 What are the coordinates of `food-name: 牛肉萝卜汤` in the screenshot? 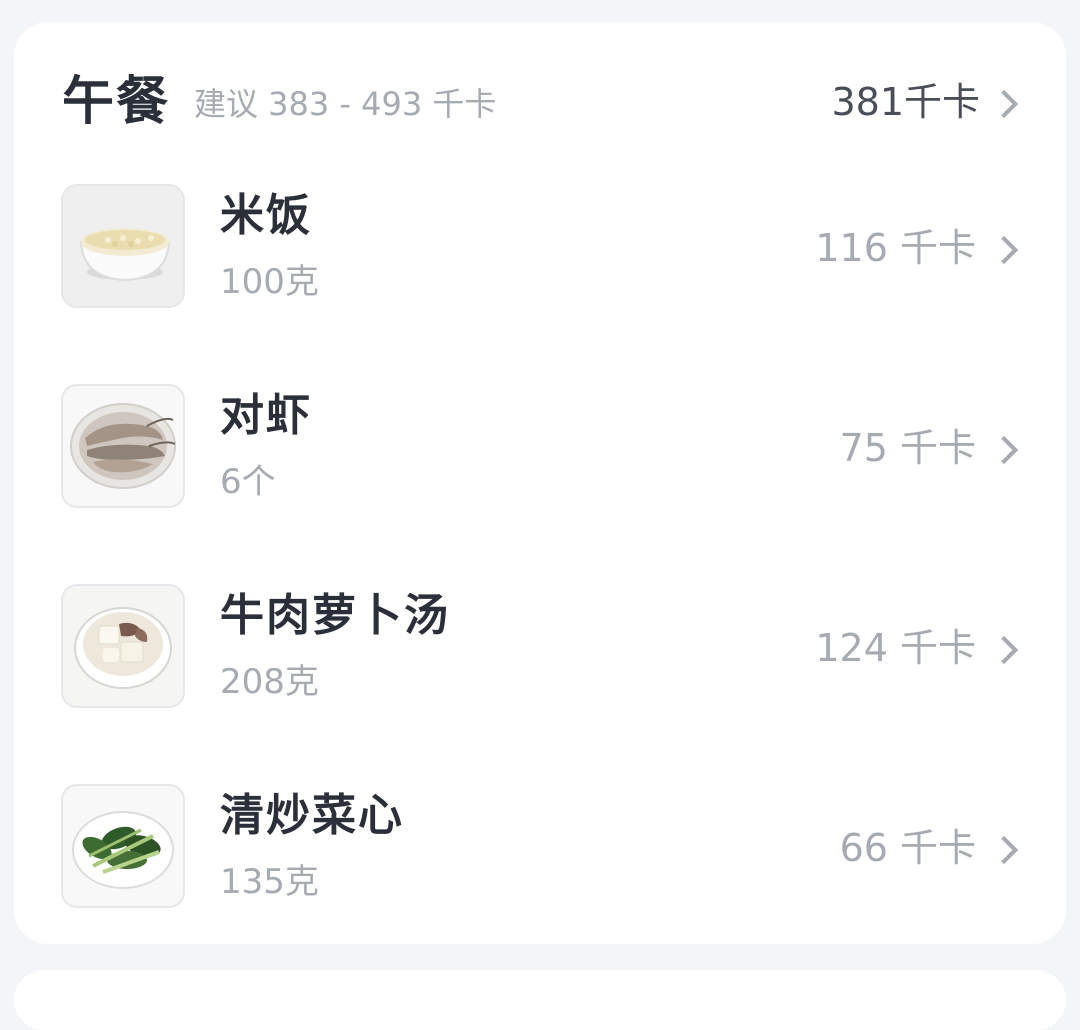 It's located at (335, 615).